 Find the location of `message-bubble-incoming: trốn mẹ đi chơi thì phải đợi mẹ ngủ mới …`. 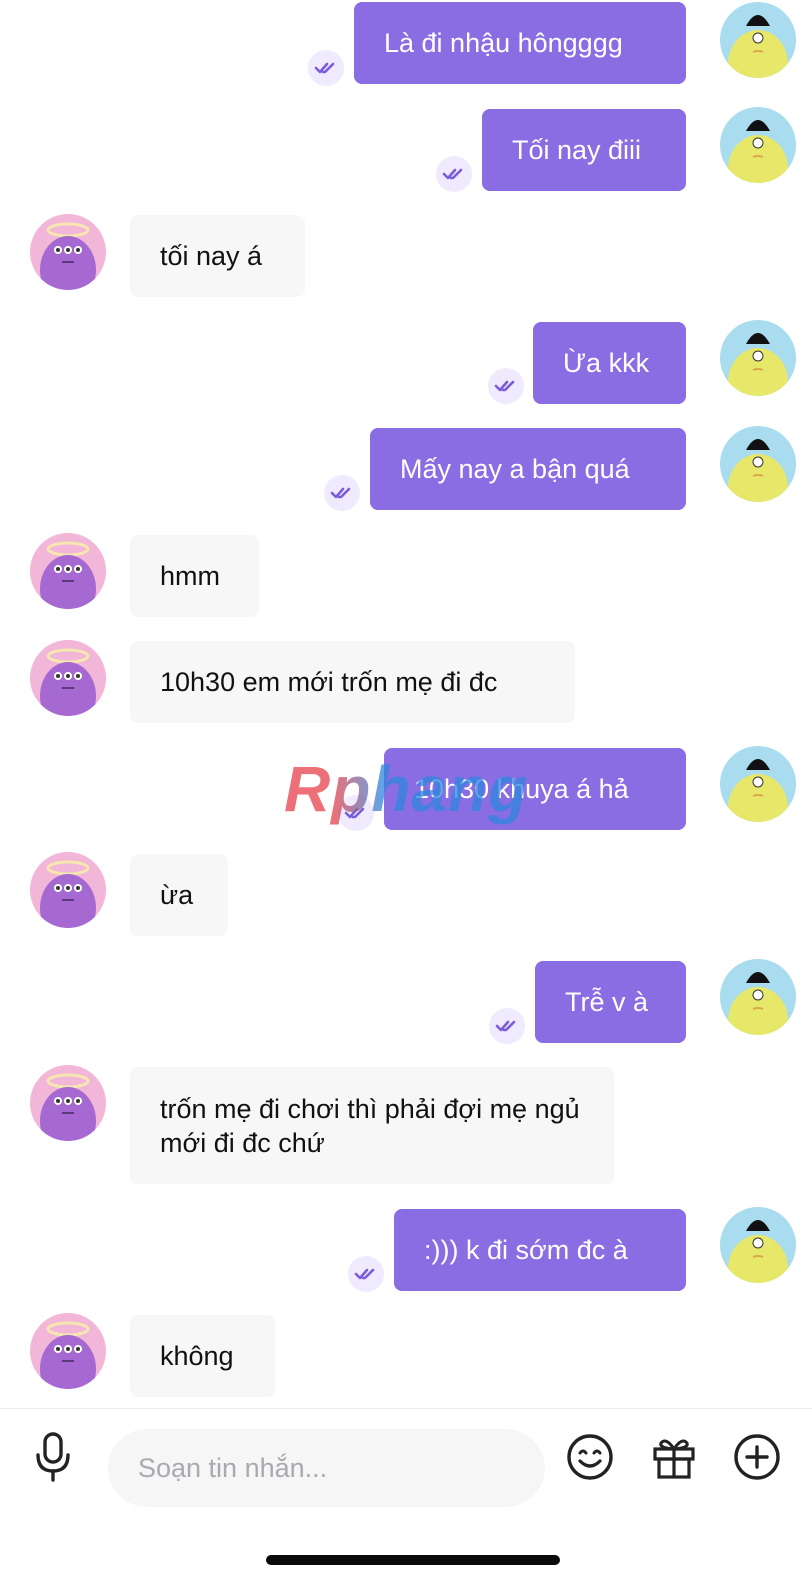

message-bubble-incoming: trốn mẹ đi chơi thì phải đợi mẹ ngủ mới … is located at coordinates (372, 1125).